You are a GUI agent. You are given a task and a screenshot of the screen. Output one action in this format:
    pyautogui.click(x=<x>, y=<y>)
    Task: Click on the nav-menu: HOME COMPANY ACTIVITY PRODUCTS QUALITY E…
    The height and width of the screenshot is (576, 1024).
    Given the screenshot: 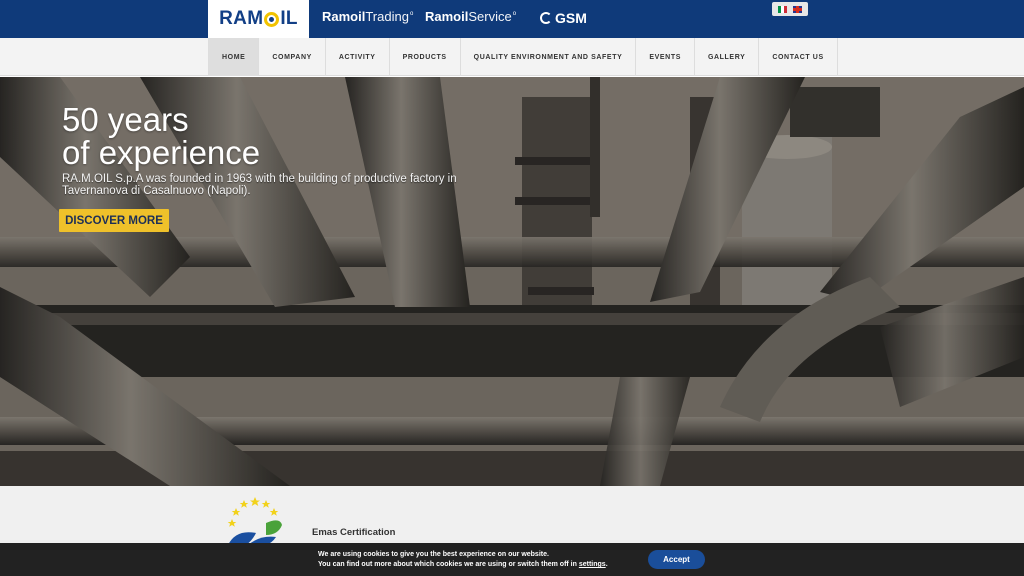 What is the action you would take?
    pyautogui.click(x=523, y=57)
    